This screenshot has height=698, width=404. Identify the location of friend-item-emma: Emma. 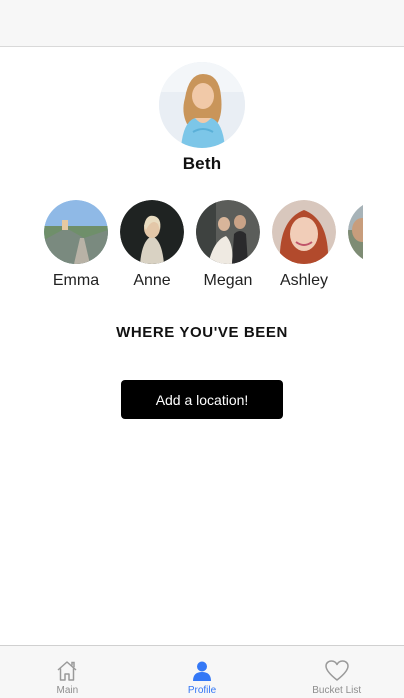
(76, 245).